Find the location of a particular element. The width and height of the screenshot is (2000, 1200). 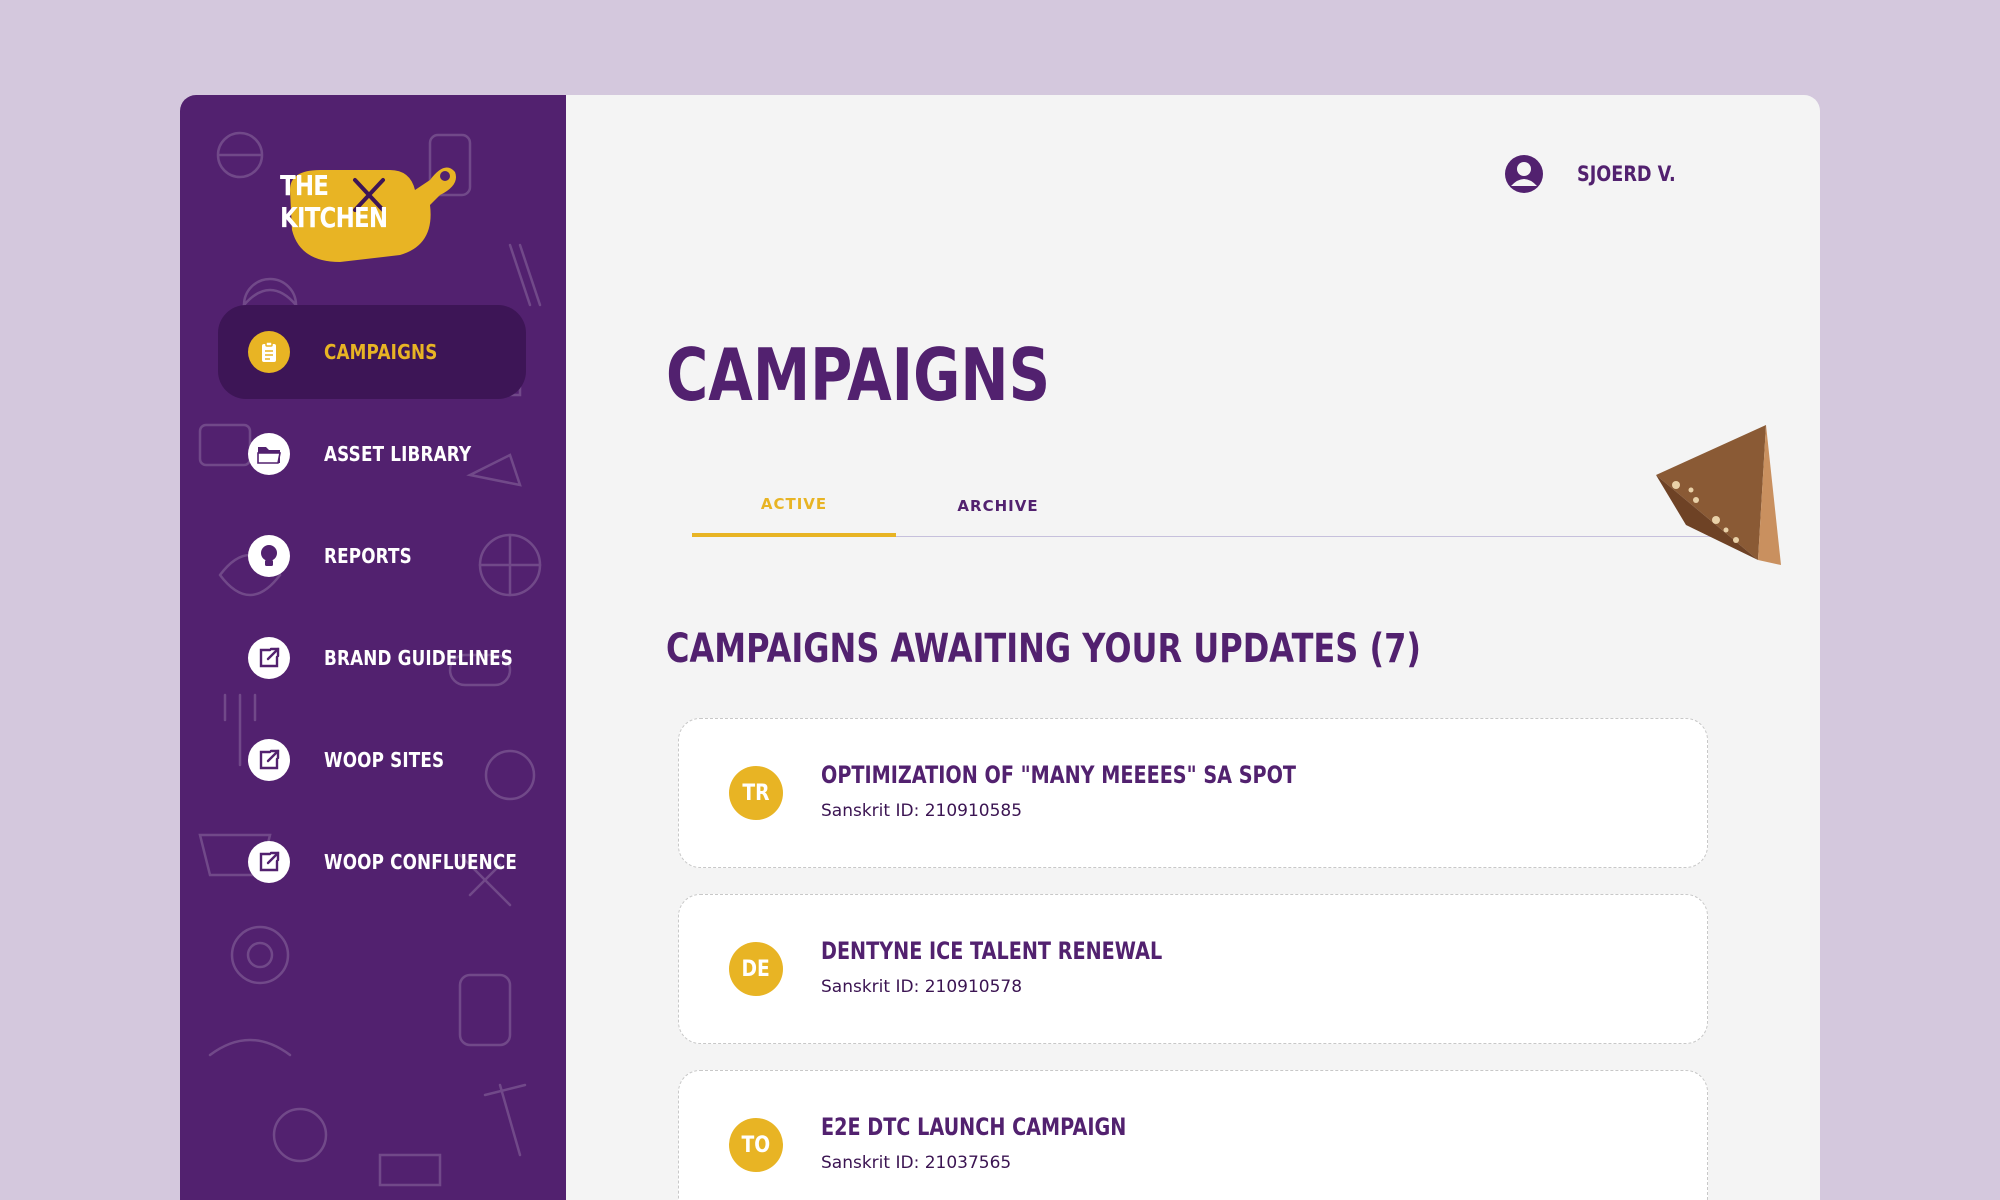

folder-icon is located at coordinates (269, 454).